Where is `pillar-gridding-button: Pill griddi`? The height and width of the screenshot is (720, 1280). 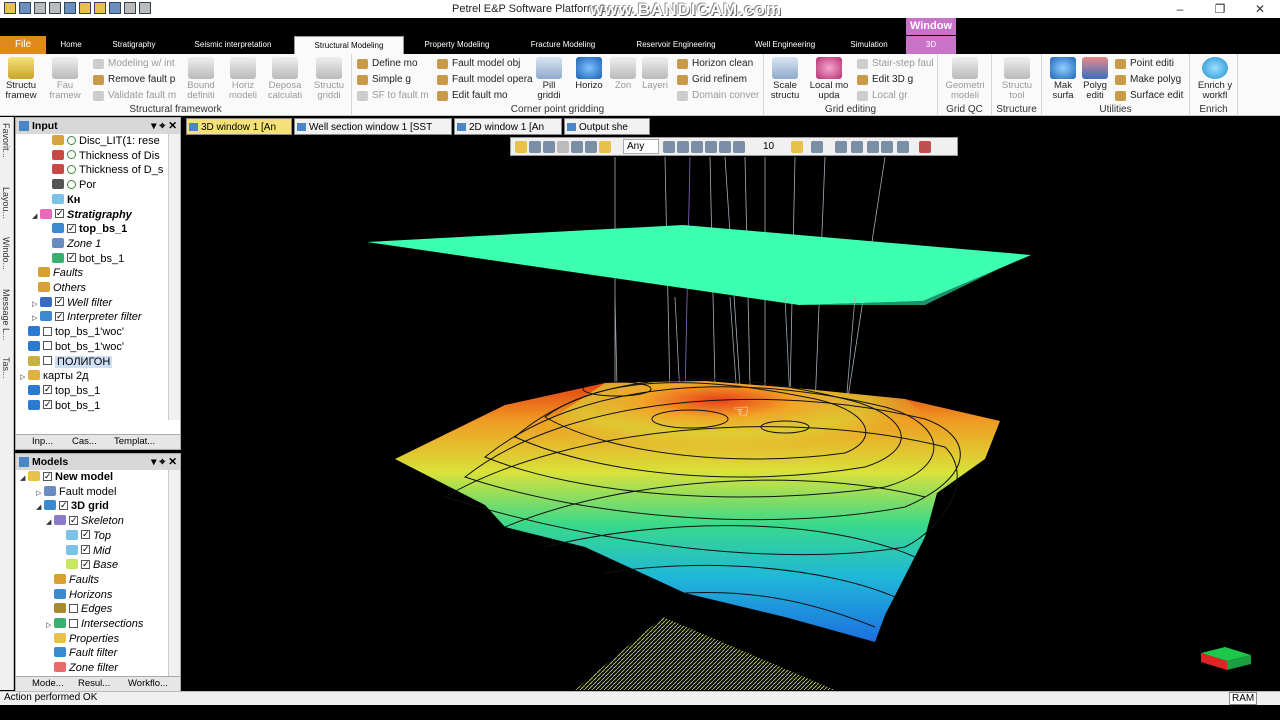
pillar-gridding-button: Pill griddi is located at coordinates (549, 79).